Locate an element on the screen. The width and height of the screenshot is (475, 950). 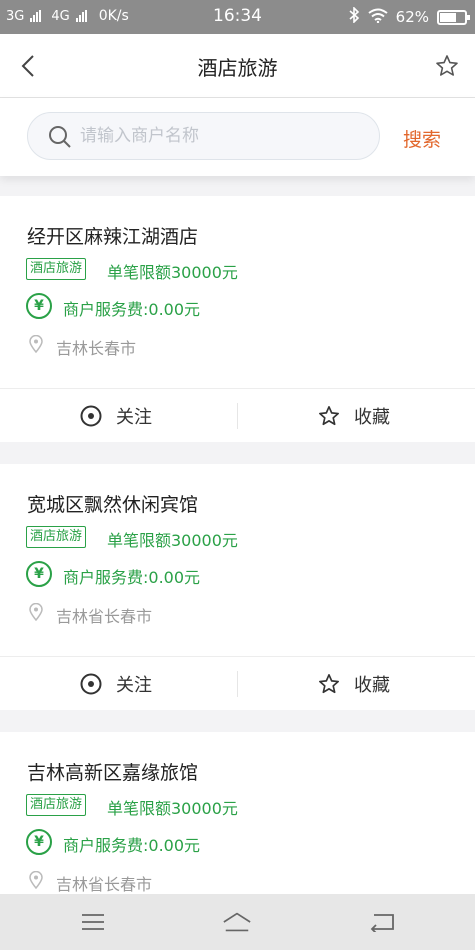
page-title: 酒店旅游 is located at coordinates (237, 68).